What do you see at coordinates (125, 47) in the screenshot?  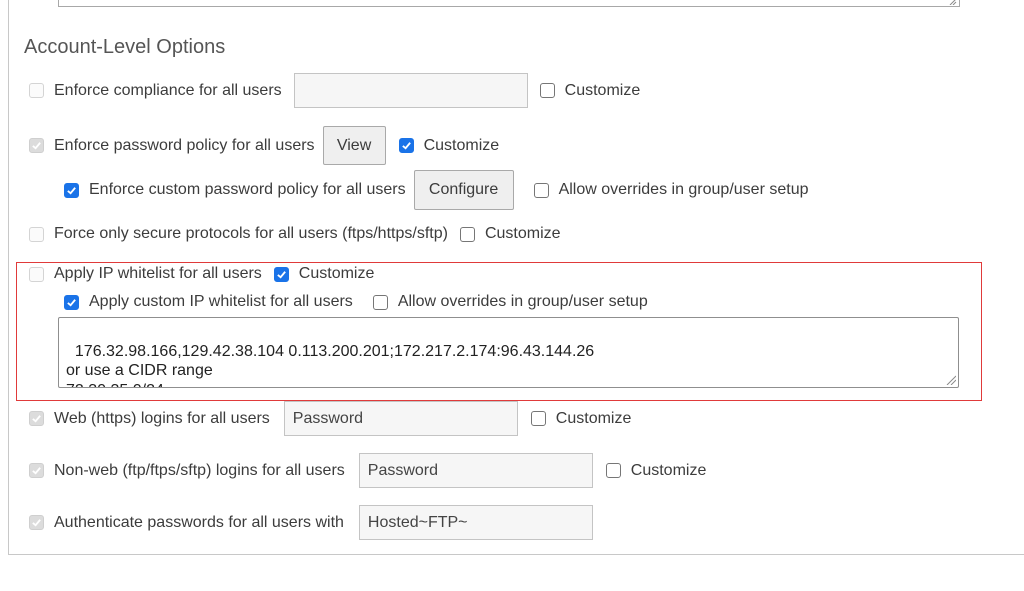 I see `section-title: Account-Level Options` at bounding box center [125, 47].